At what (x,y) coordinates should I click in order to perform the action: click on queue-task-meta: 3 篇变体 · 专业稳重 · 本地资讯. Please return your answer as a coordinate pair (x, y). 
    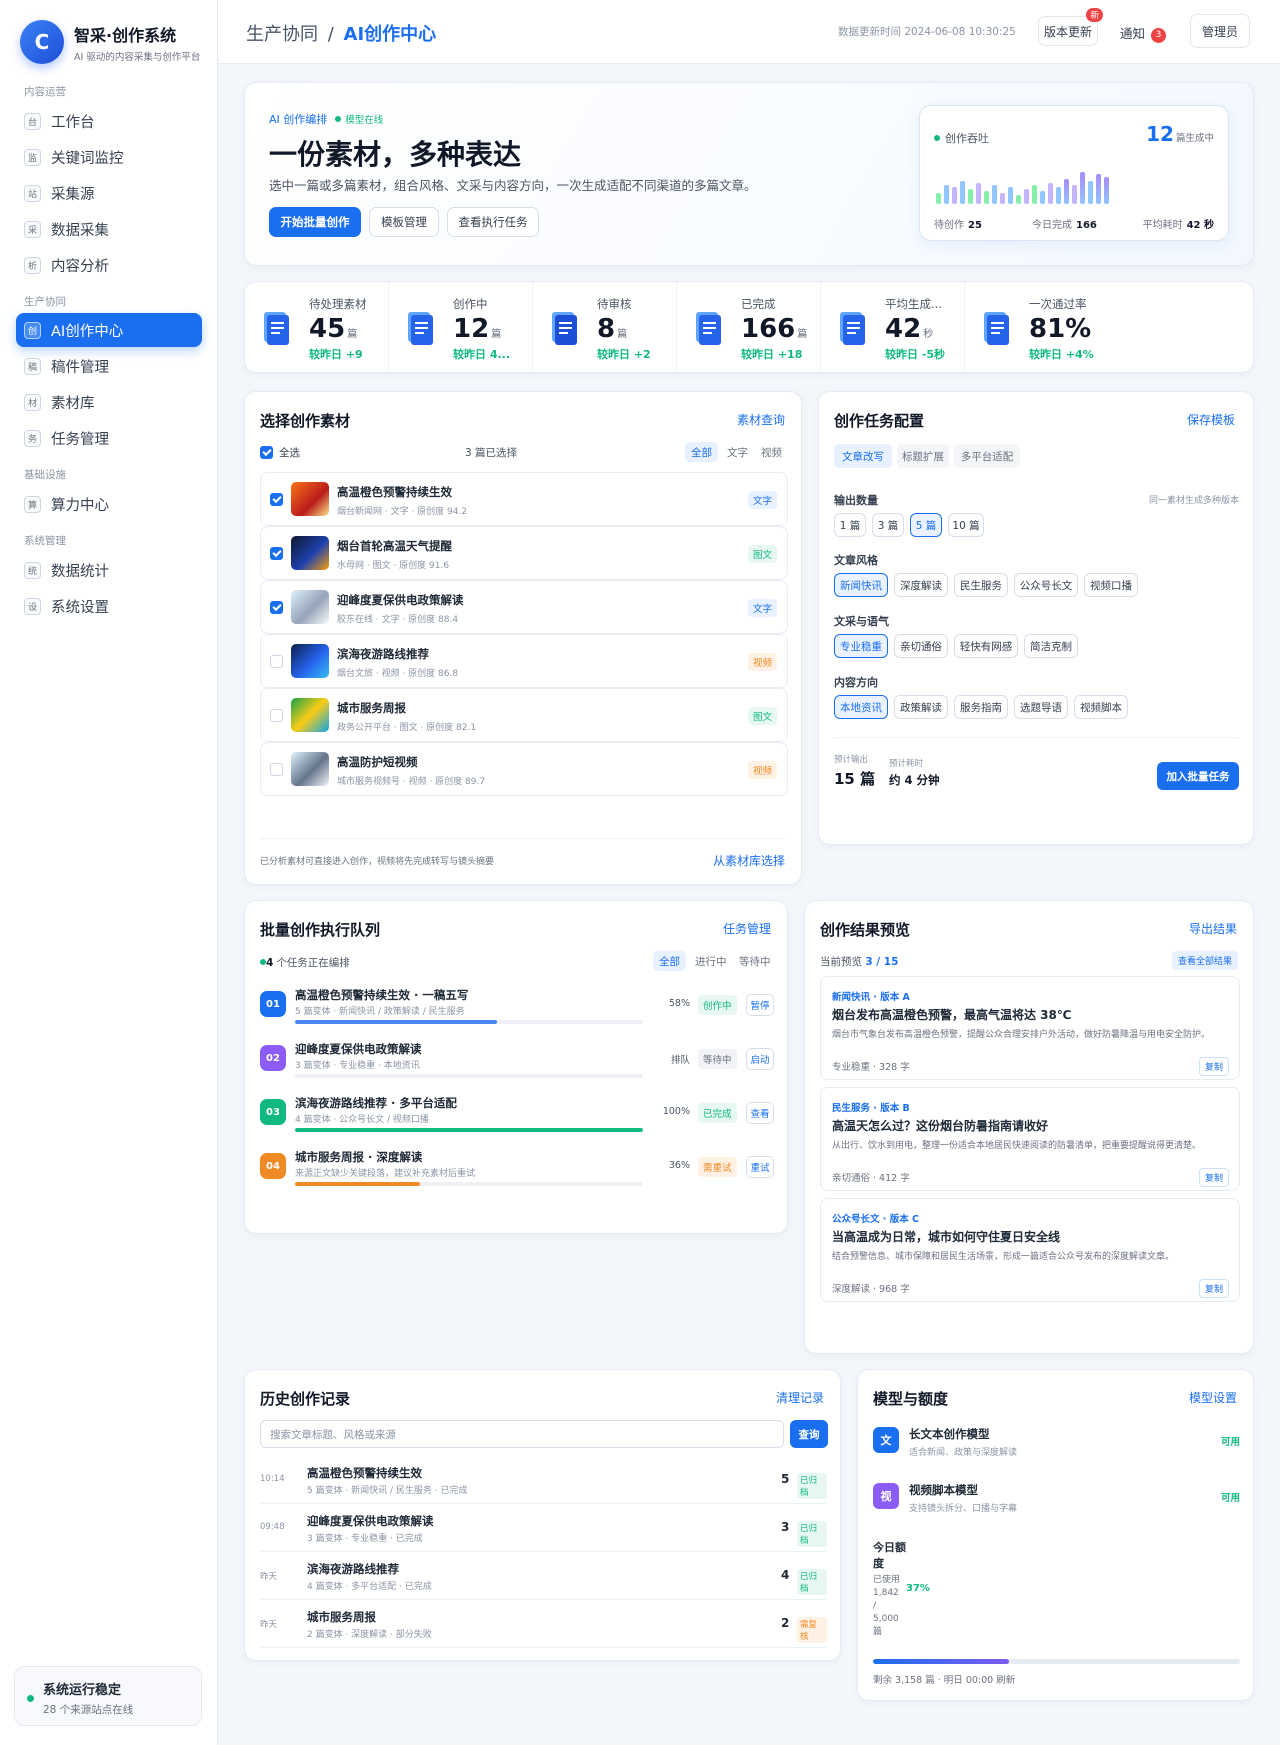
    Looking at the image, I should click on (357, 1066).